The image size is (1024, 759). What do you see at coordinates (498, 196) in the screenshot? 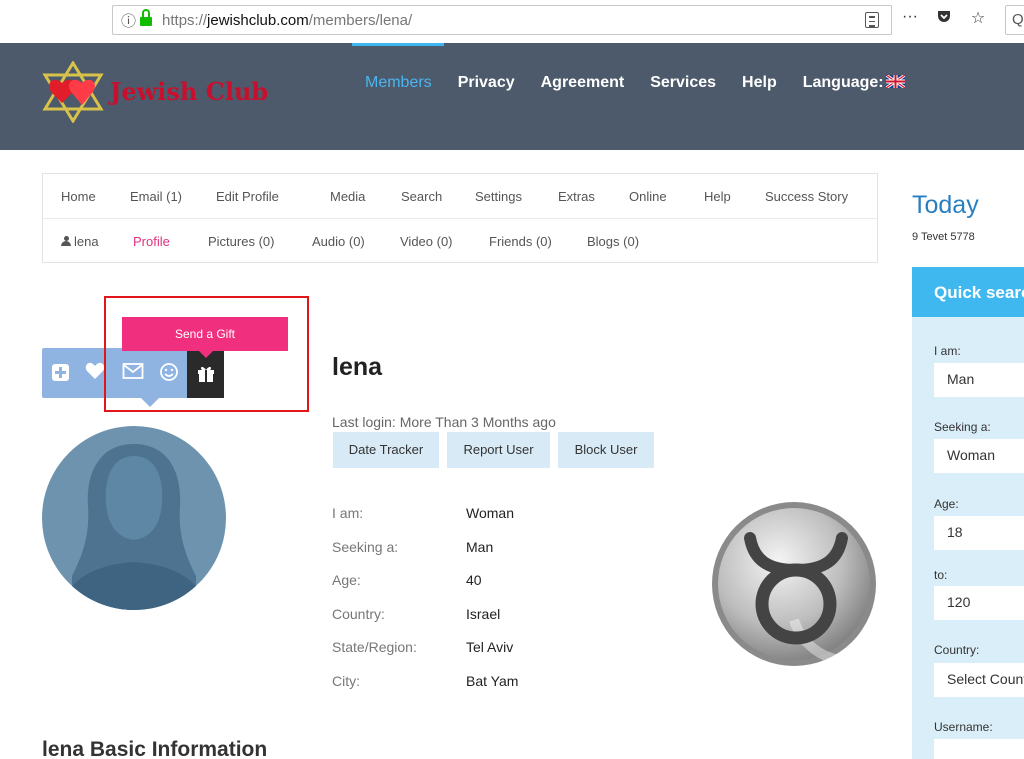
I see `subnav-settings: Settings` at bounding box center [498, 196].